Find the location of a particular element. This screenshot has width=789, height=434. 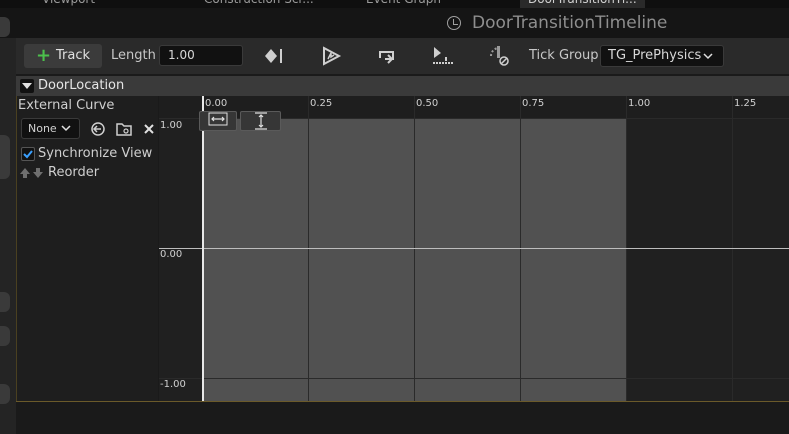

external-curve-select: None is located at coordinates (50, 128).